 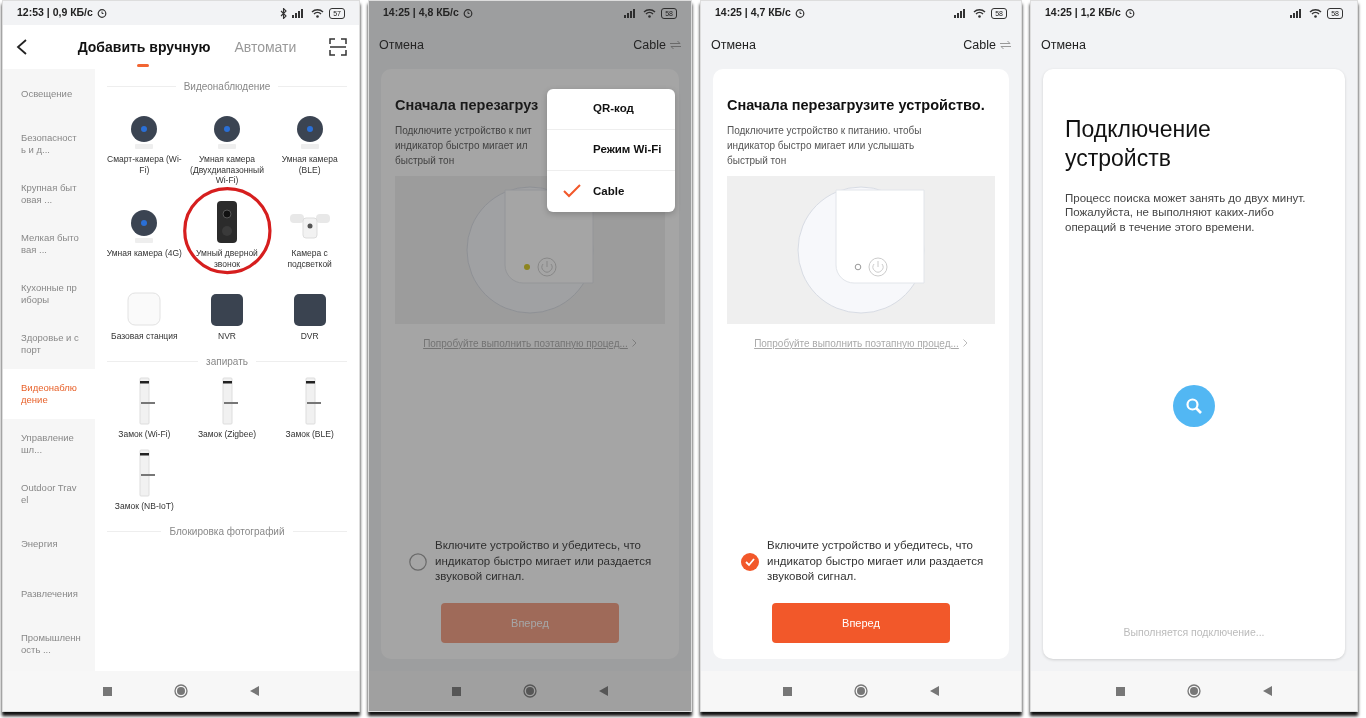 What do you see at coordinates (856, 105) in the screenshot?
I see `step-title: Сначала перезагрузите устройство.` at bounding box center [856, 105].